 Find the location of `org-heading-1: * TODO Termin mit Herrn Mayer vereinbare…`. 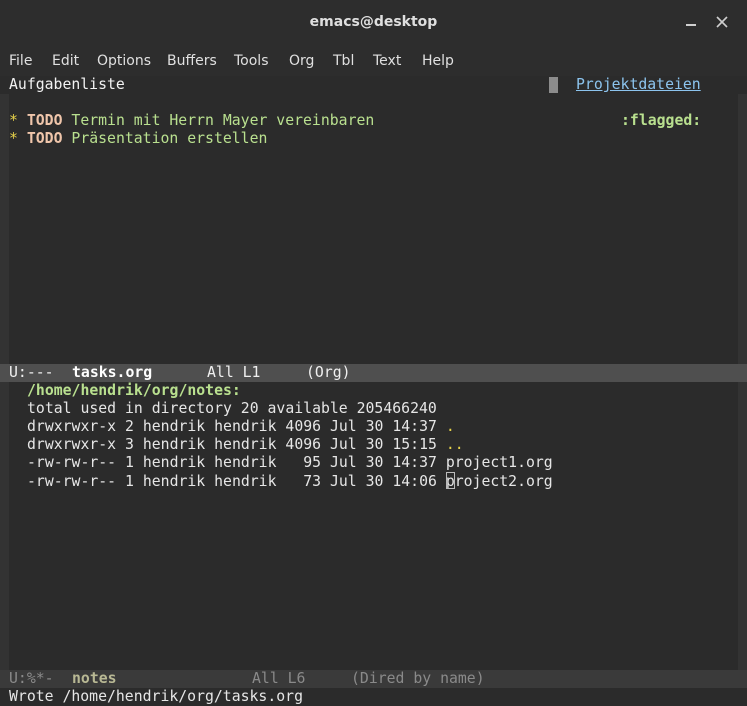

org-heading-1: * TODO Termin mit Herrn Mayer vereinbare… is located at coordinates (191, 121).